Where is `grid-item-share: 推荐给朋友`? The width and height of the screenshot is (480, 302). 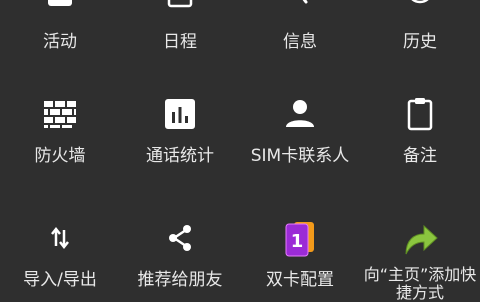 grid-item-share: 推荐给朋友 is located at coordinates (180, 254).